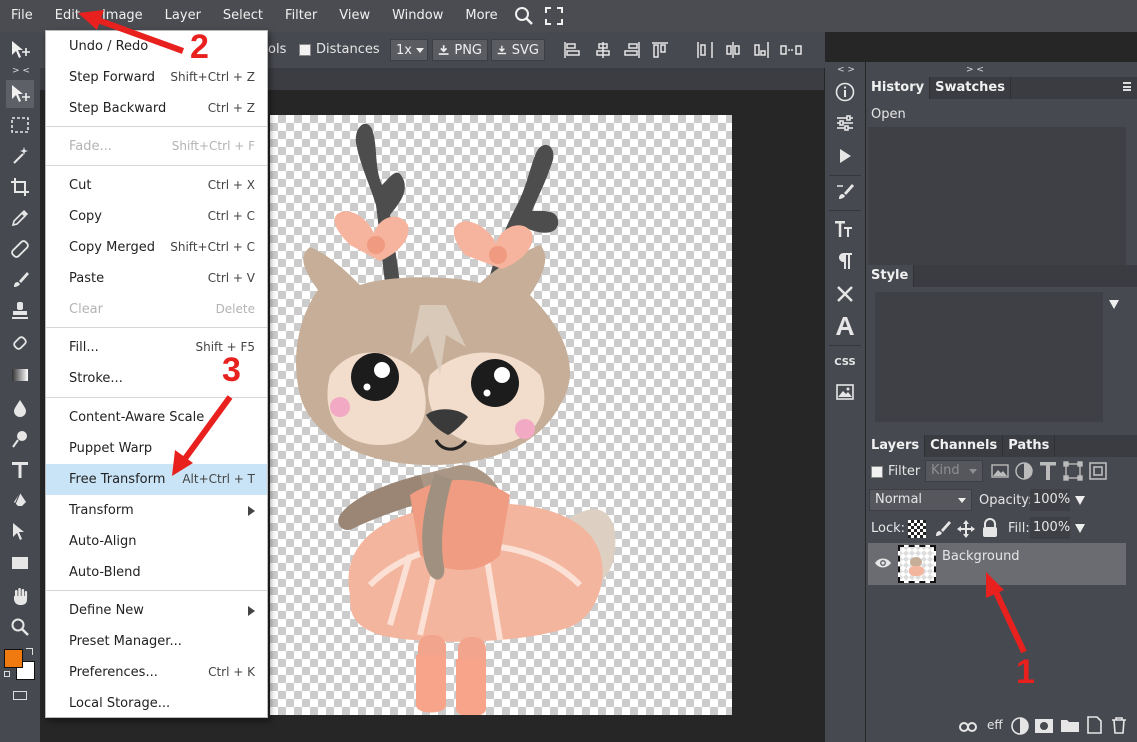 The image size is (1137, 742). What do you see at coordinates (156, 309) in the screenshot?
I see `menu-item-clear: Clear Delete` at bounding box center [156, 309].